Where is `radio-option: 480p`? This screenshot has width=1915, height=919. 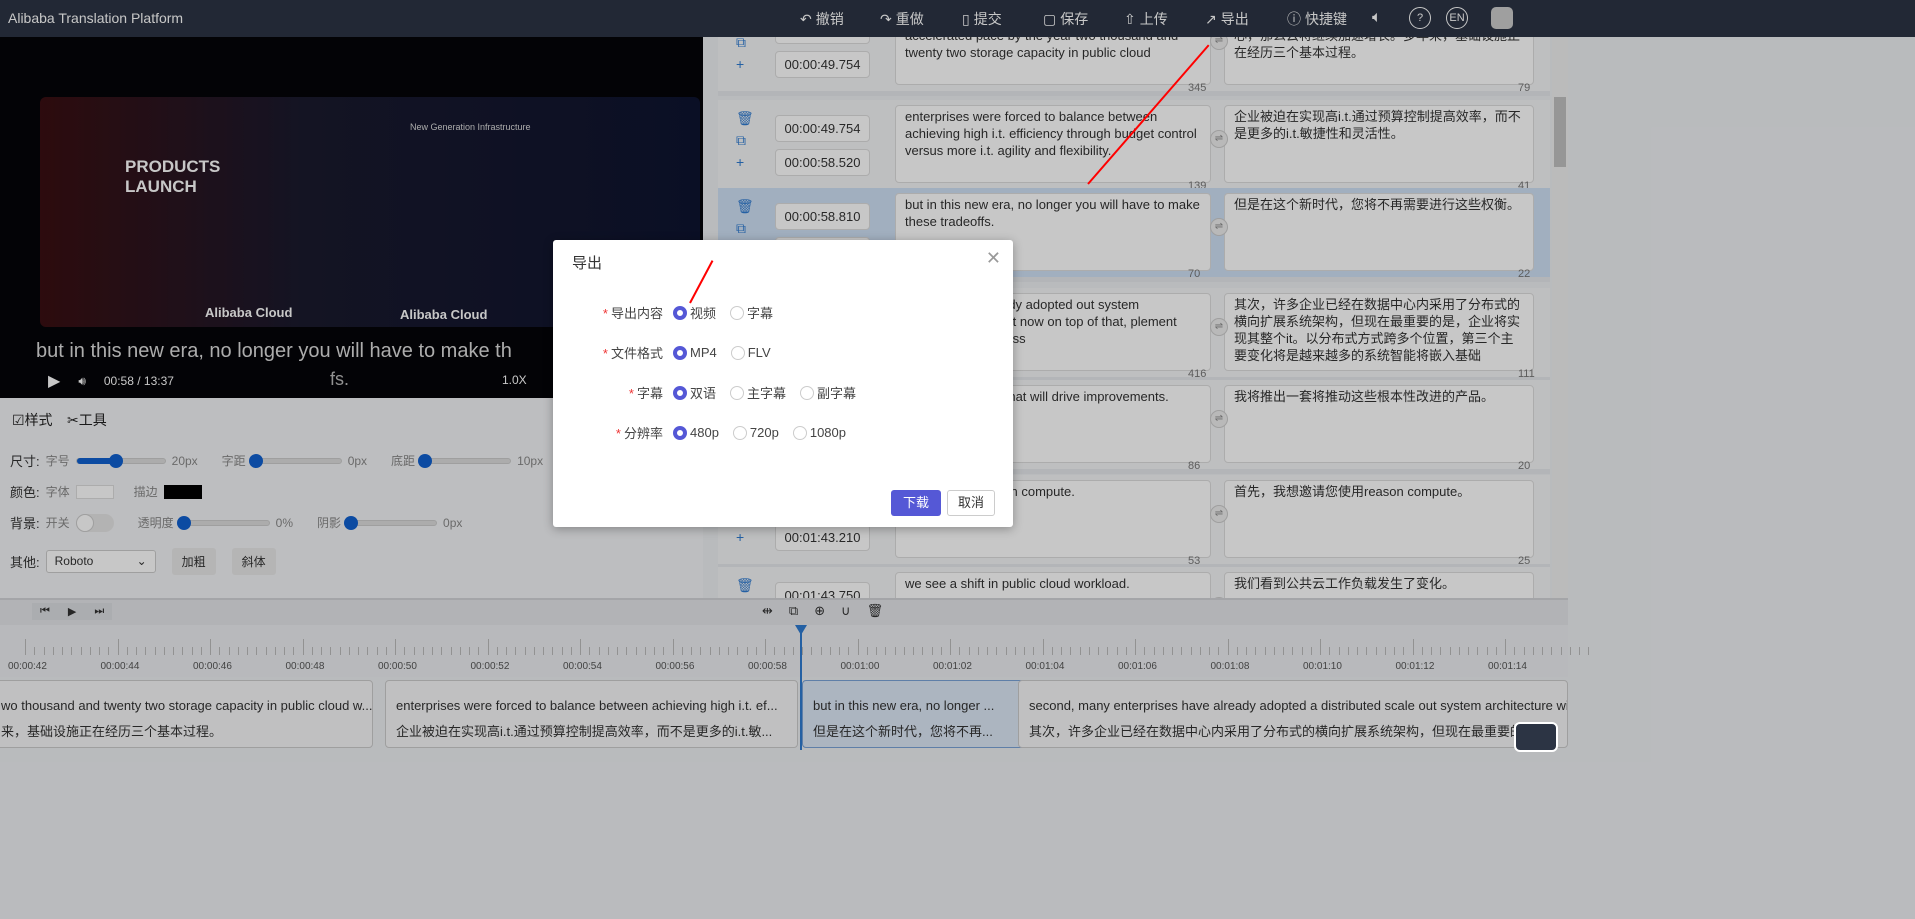 radio-option: 480p is located at coordinates (696, 432).